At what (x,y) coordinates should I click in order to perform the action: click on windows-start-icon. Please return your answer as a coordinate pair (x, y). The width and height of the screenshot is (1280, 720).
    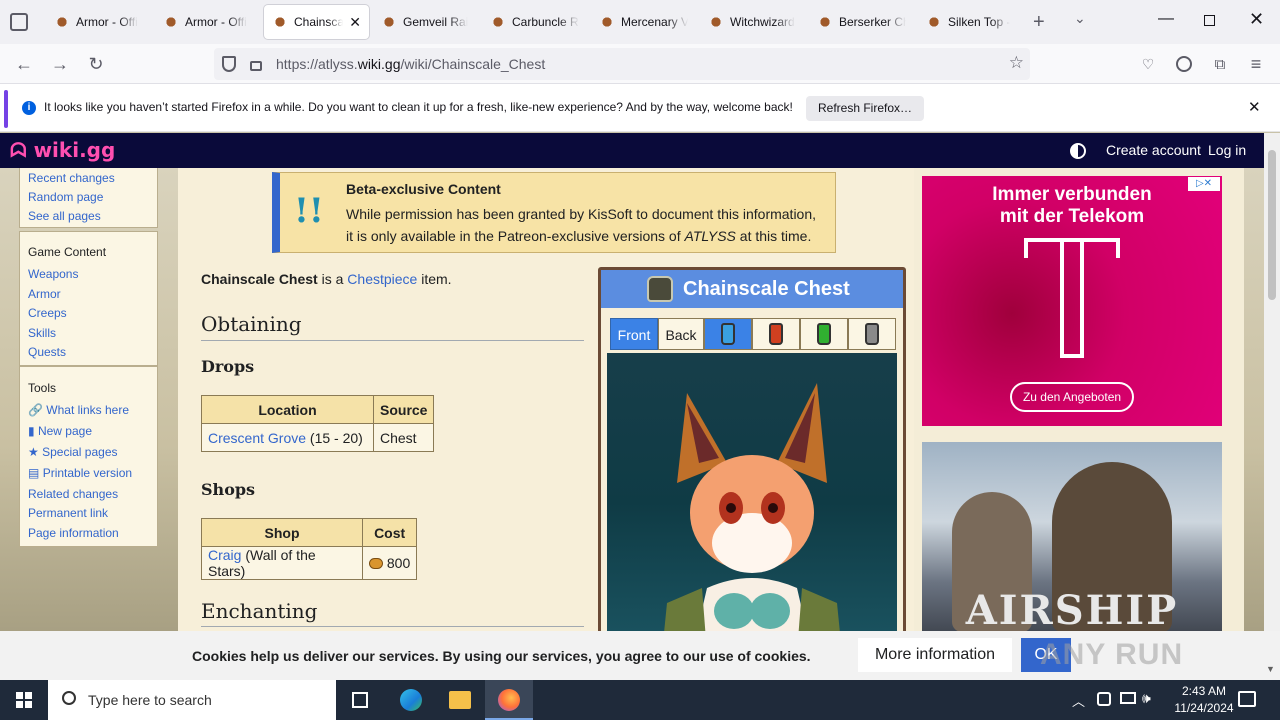
    Looking at the image, I should click on (24, 700).